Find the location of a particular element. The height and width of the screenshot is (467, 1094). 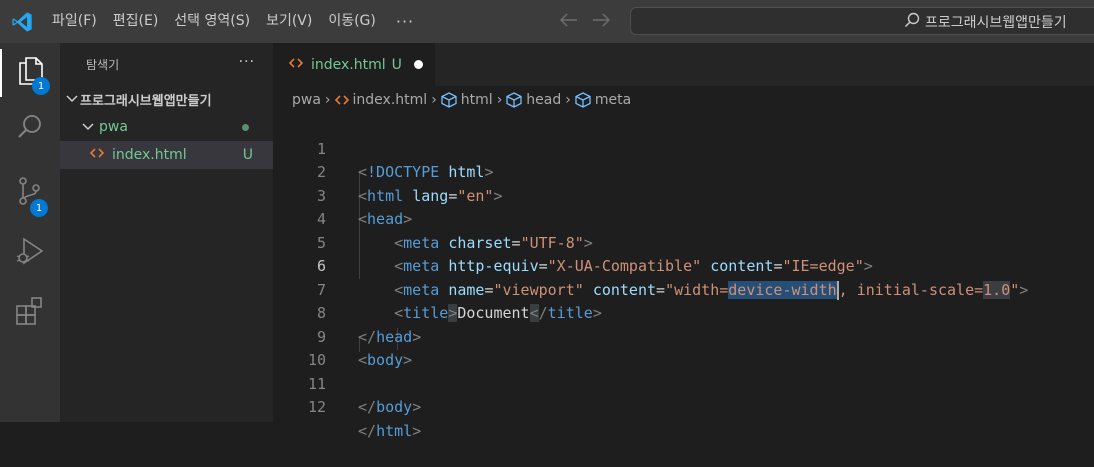

breadcrumb-meta: meta is located at coordinates (603, 100).